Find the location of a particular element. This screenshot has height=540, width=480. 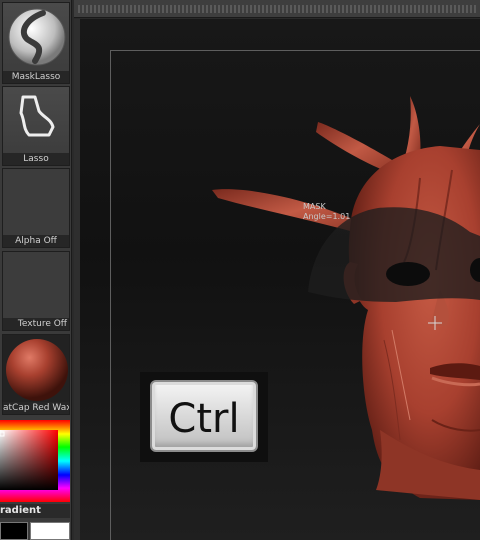

ctrl-keycap-label: Ctrl is located at coordinates (204, 419).